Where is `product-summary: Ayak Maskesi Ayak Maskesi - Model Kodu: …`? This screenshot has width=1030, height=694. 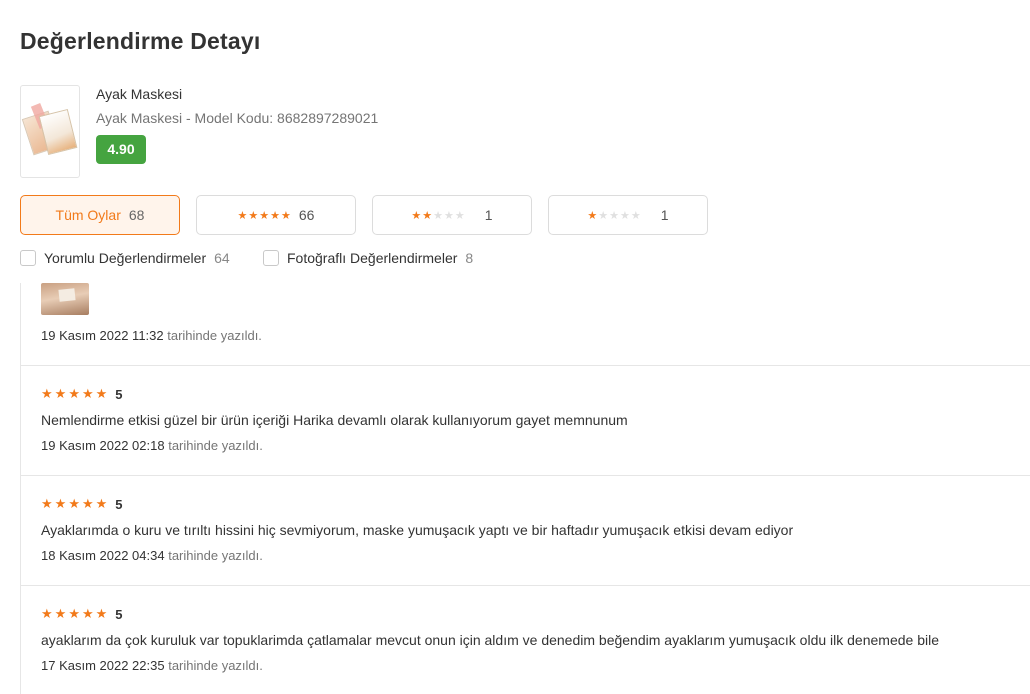
product-summary: Ayak Maskesi Ayak Maskesi - Model Kodu: … is located at coordinates (370, 132).